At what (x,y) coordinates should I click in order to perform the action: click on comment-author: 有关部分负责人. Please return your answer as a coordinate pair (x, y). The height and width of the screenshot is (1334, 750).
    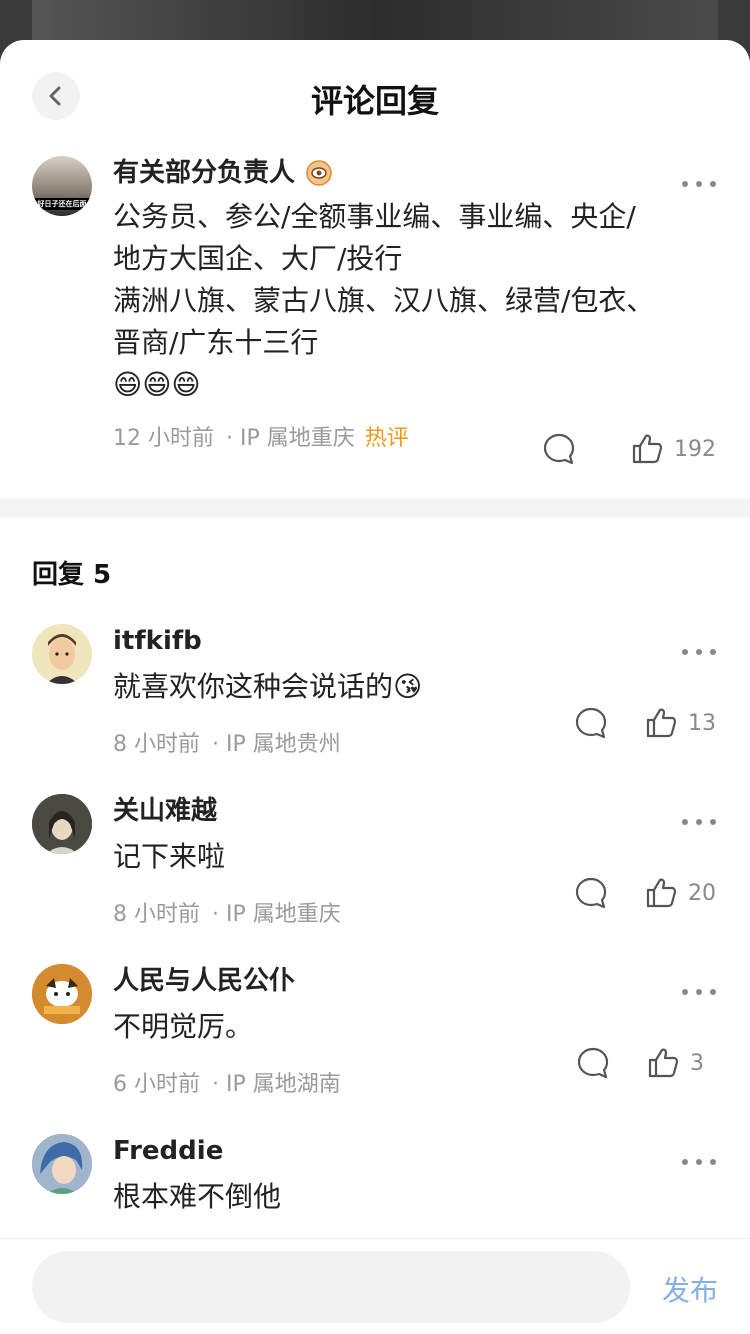
    Looking at the image, I should click on (414, 173).